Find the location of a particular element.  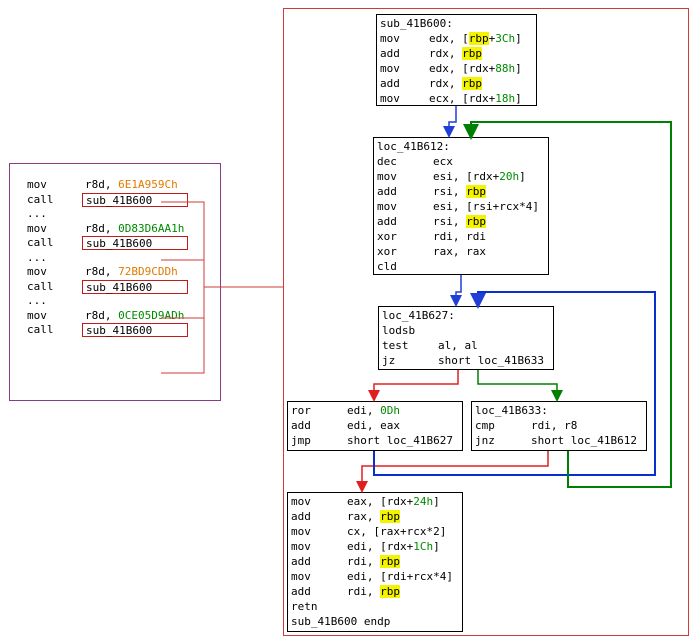

edge-b2-b3 is located at coordinates (456, 291).